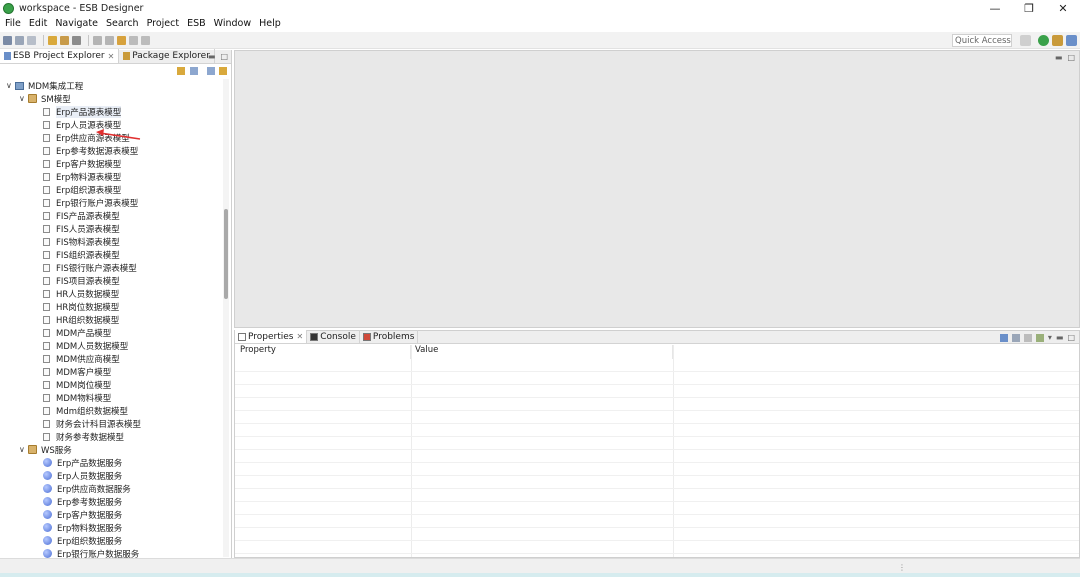 The width and height of the screenshot is (1080, 577). Describe the element at coordinates (7, 40) in the screenshot. I see `new-icon` at that location.